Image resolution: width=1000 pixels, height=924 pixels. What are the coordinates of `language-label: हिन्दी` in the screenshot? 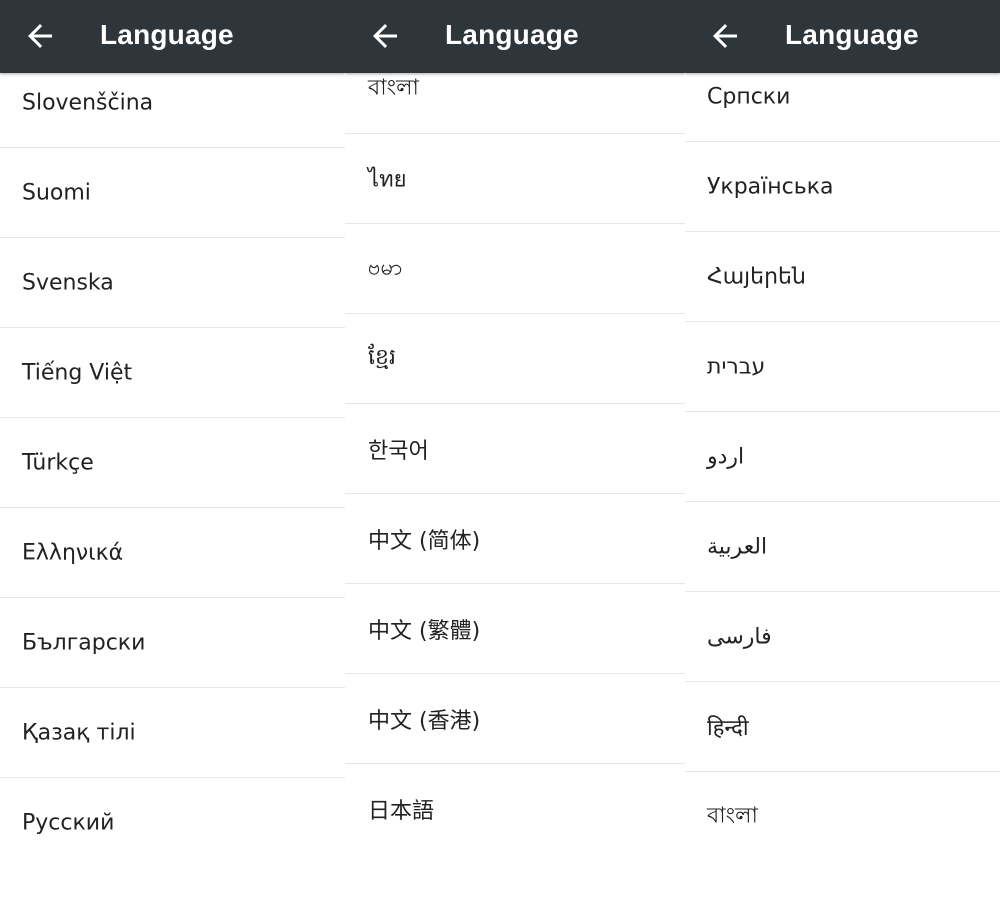 It's located at (728, 728).